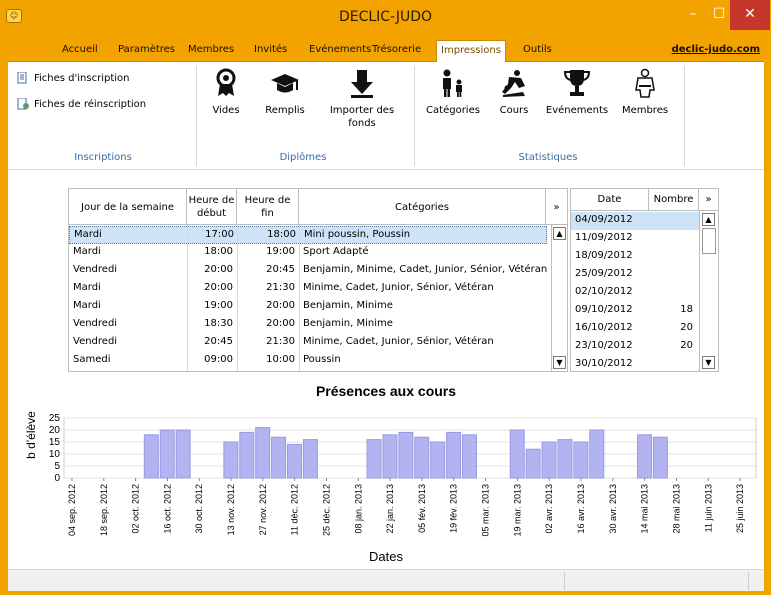  What do you see at coordinates (270, 49) in the screenshot?
I see `tab-invites: Invités` at bounding box center [270, 49].